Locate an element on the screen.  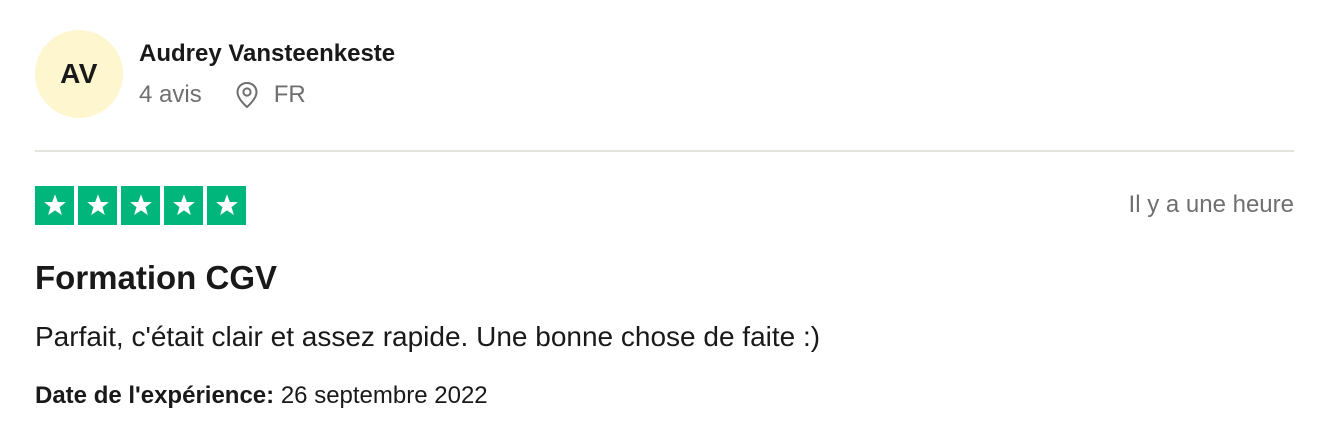
country-code: FR is located at coordinates (289, 94).